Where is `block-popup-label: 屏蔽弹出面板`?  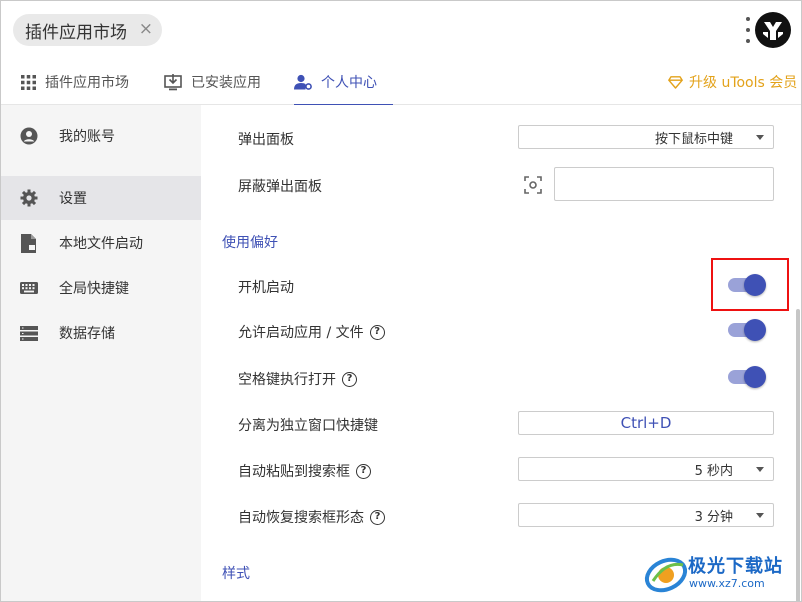 block-popup-label: 屏蔽弹出面板 is located at coordinates (280, 186).